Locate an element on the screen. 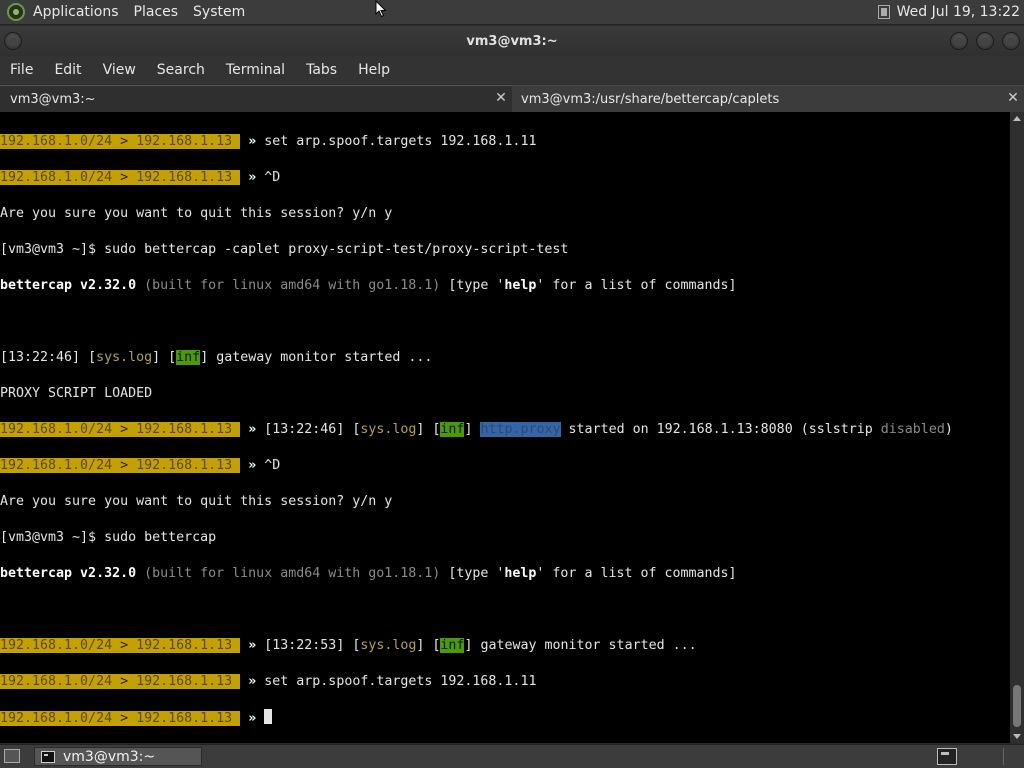 This screenshot has height=768, width=1024. workspace-icon is located at coordinates (883, 12).